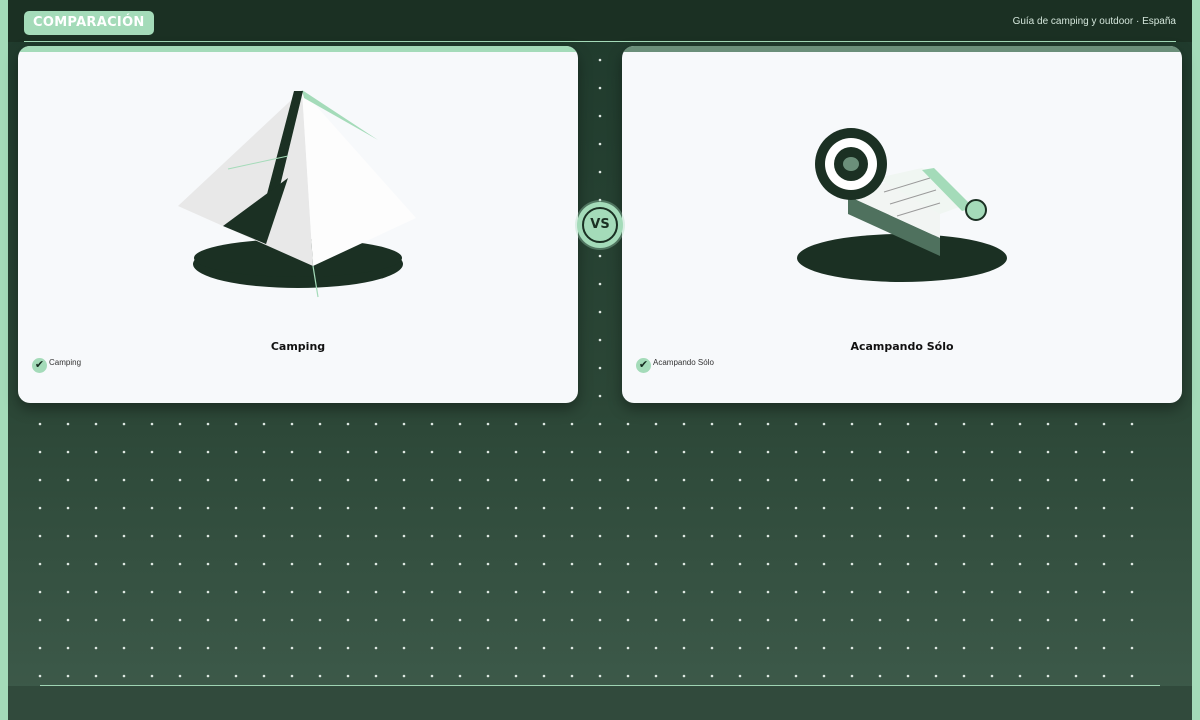 The height and width of the screenshot is (720, 1200). I want to click on page-badge: COMPARACIÓN, so click(89, 23).